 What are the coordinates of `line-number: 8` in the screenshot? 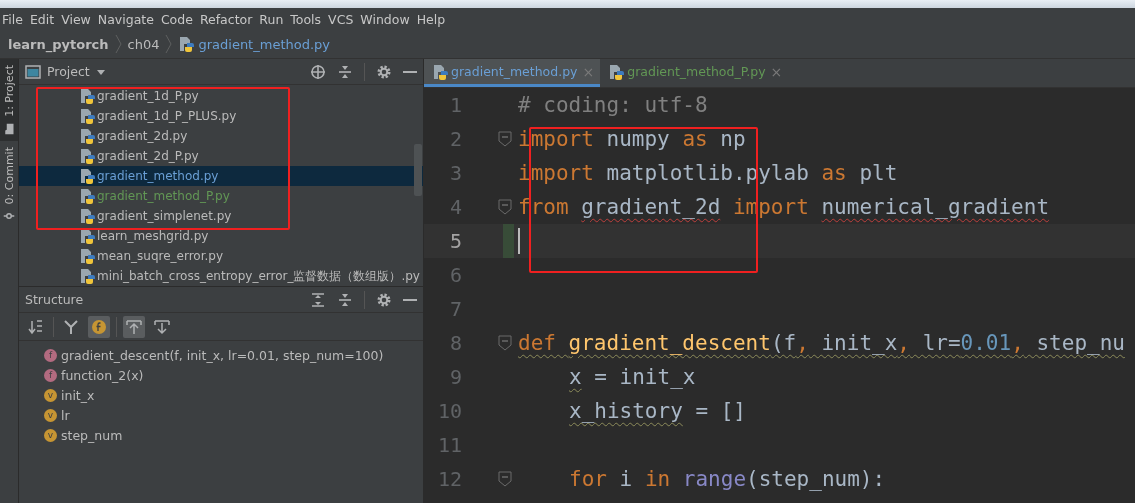 It's located at (455, 343).